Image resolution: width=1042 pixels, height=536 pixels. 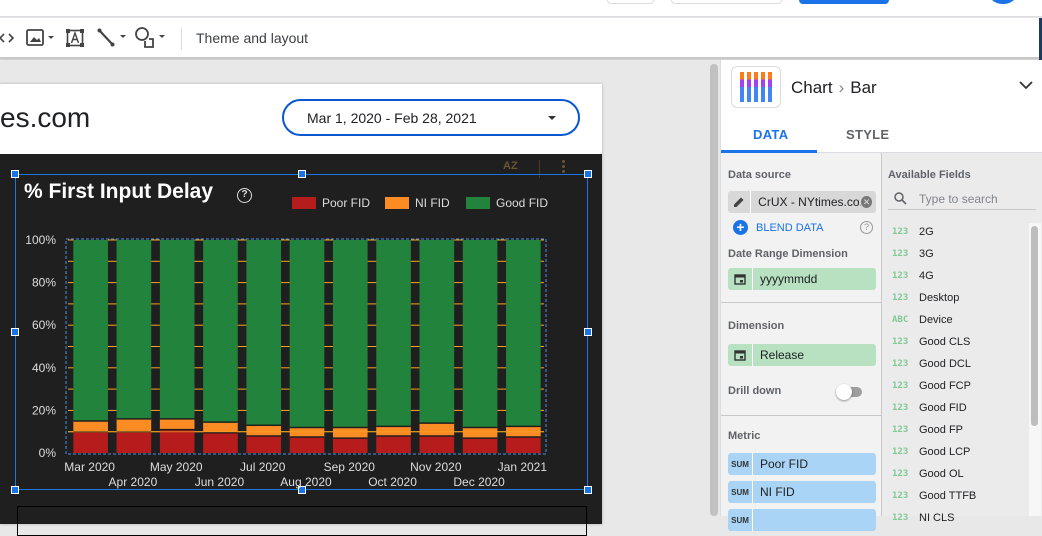 What do you see at coordinates (866, 227) in the screenshot?
I see `help-icon: ?` at bounding box center [866, 227].